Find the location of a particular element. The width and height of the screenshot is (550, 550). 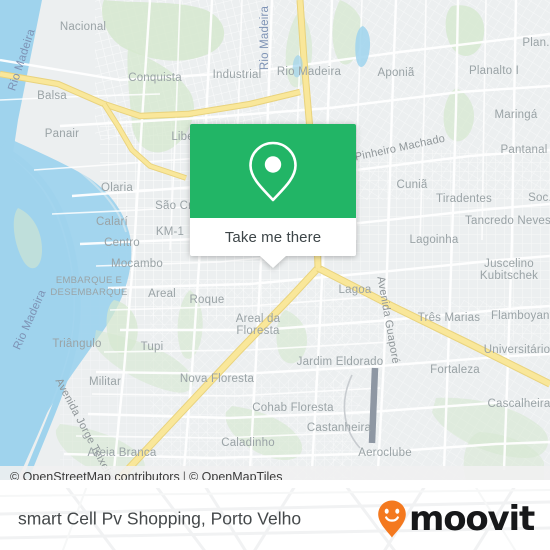

page-title: smart Cell Pv Shopping, Porto Velho is located at coordinates (160, 518).